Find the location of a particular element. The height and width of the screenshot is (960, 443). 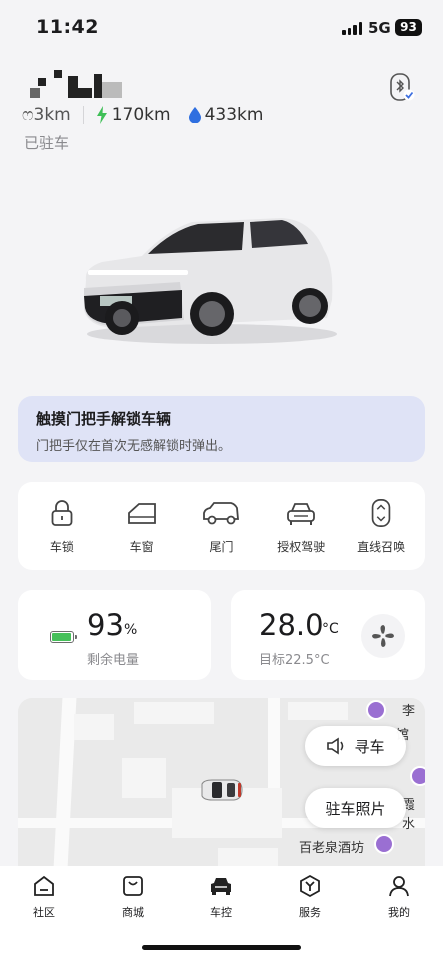

tab-label: 商城 is located at coordinates (133, 912).